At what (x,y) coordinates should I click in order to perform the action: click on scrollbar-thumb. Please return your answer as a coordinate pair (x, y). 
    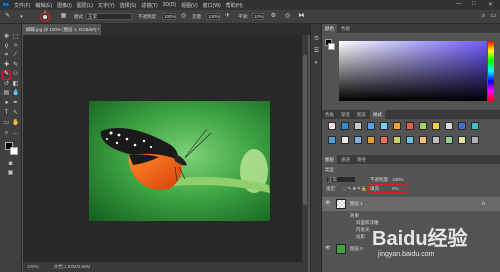
    Looking at the image, I should click on (305, 130).